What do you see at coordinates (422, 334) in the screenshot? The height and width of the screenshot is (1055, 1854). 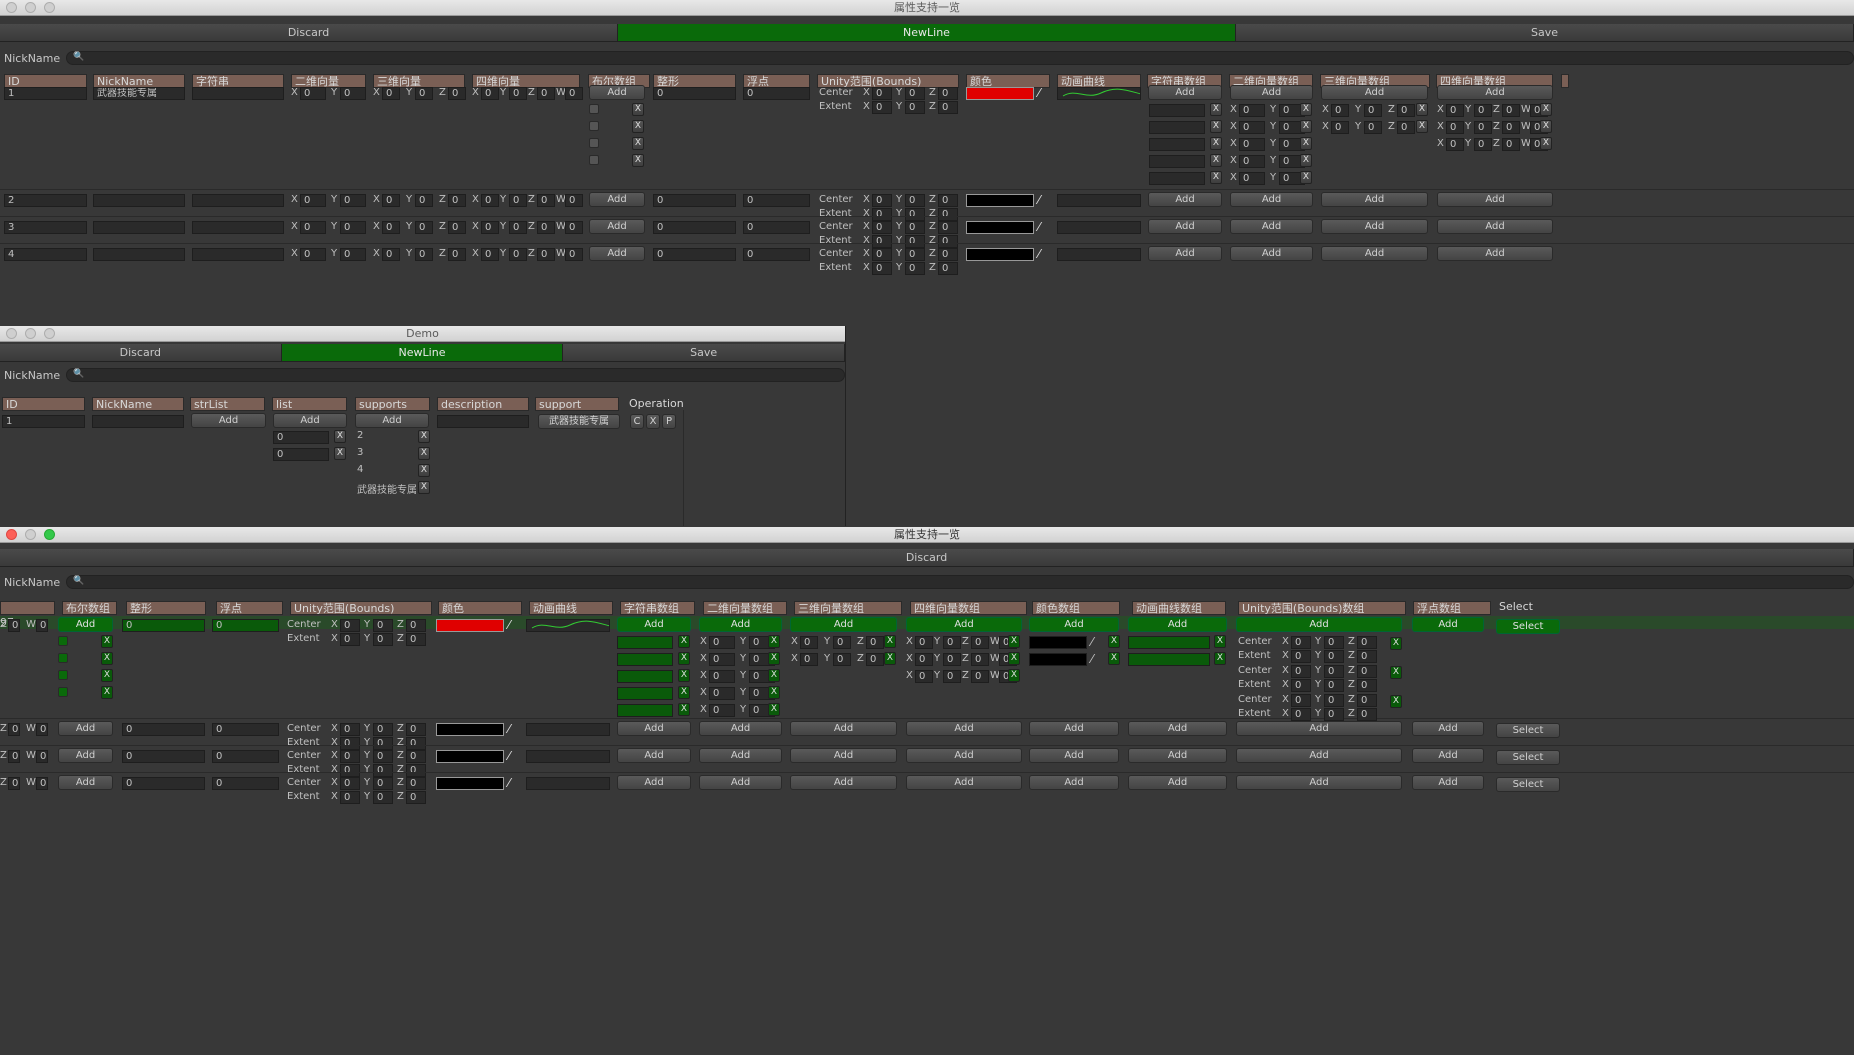 I see `window-titlebar: Demo` at bounding box center [422, 334].